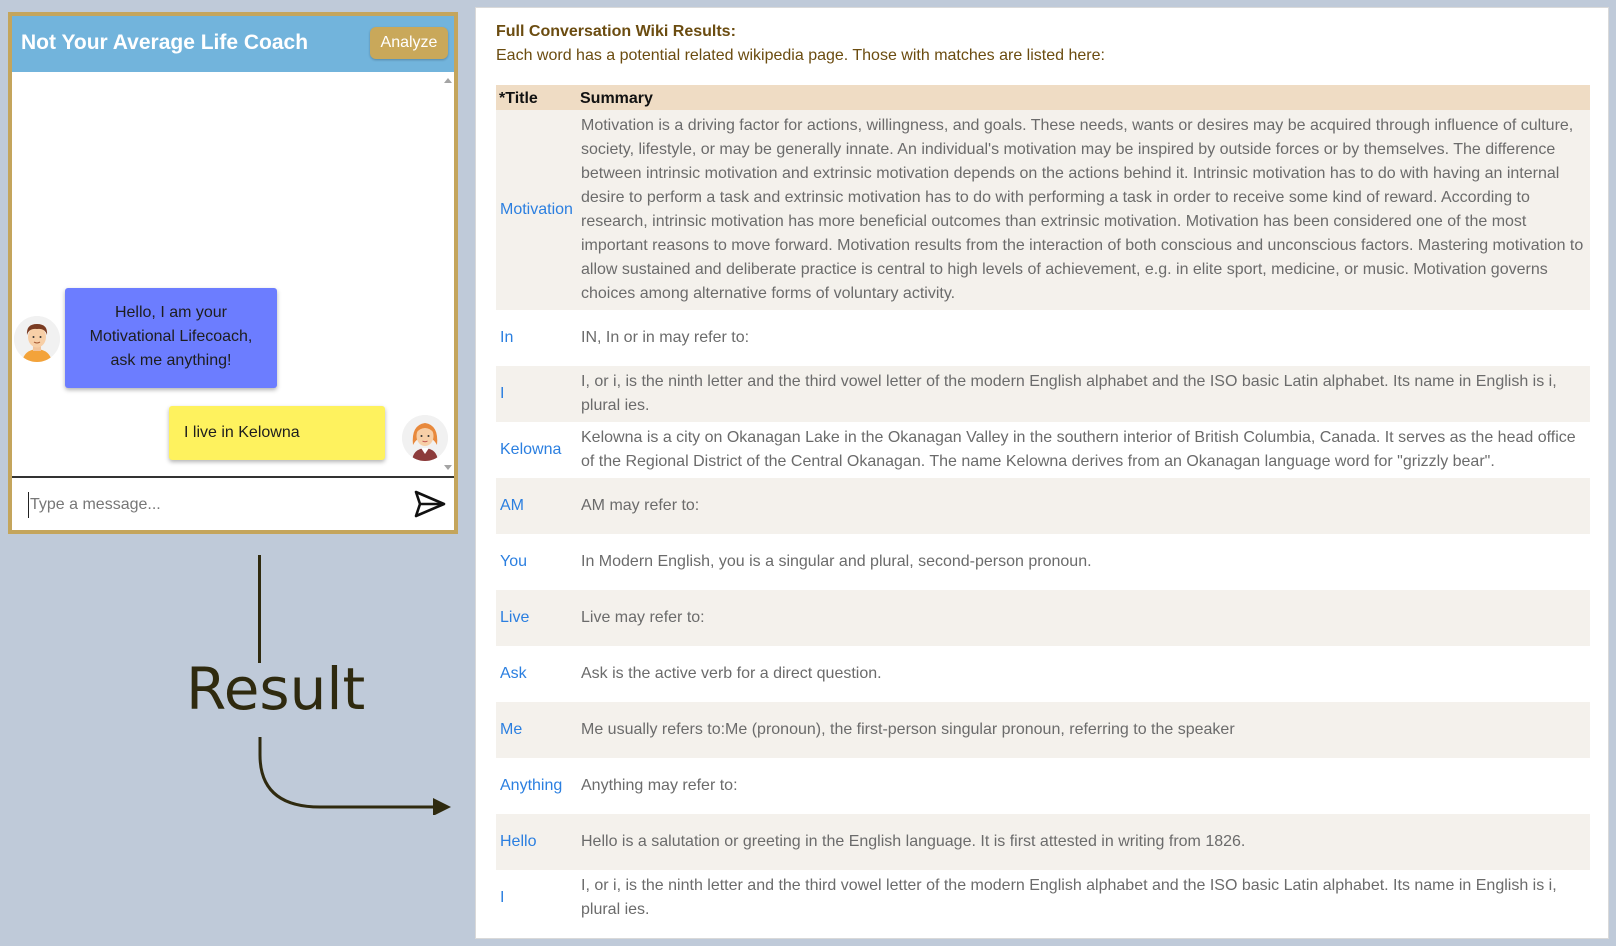  I want to click on message-input, so click(208, 505).